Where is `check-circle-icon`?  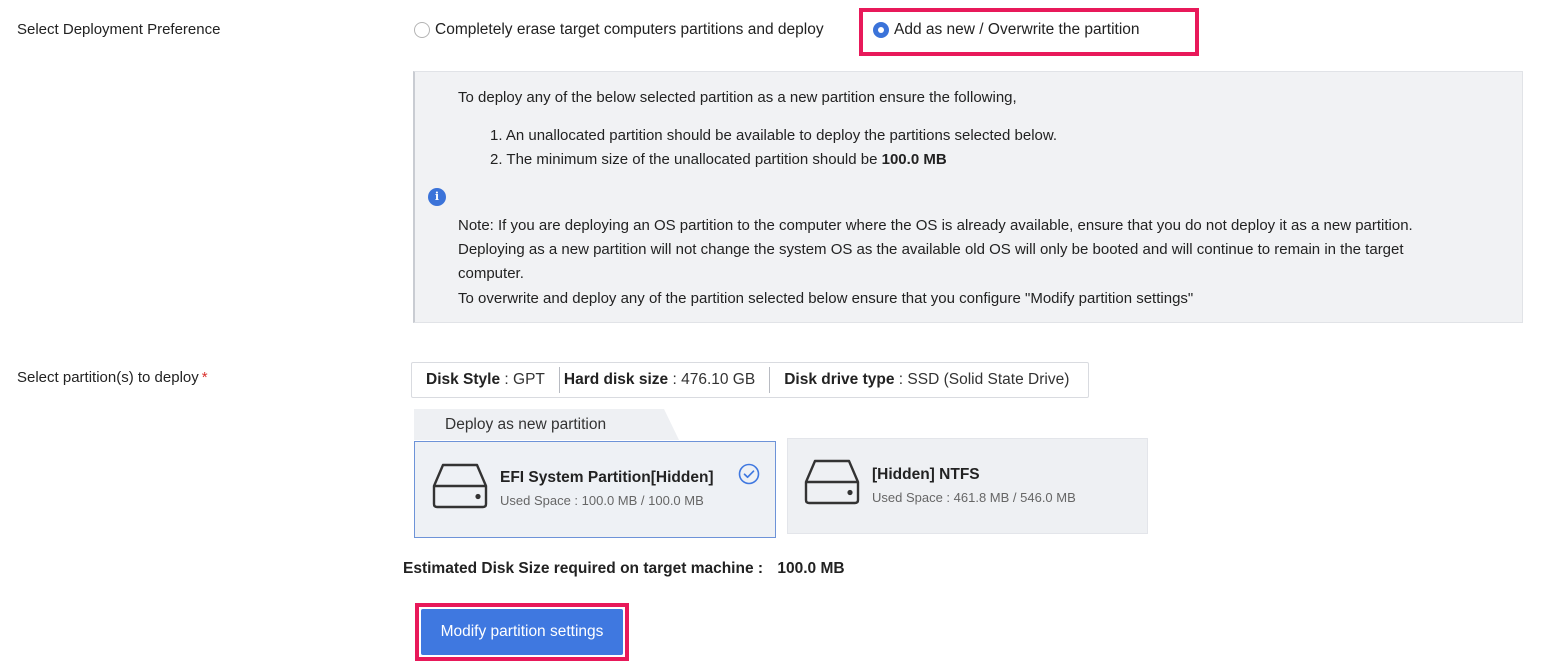 check-circle-icon is located at coordinates (749, 474).